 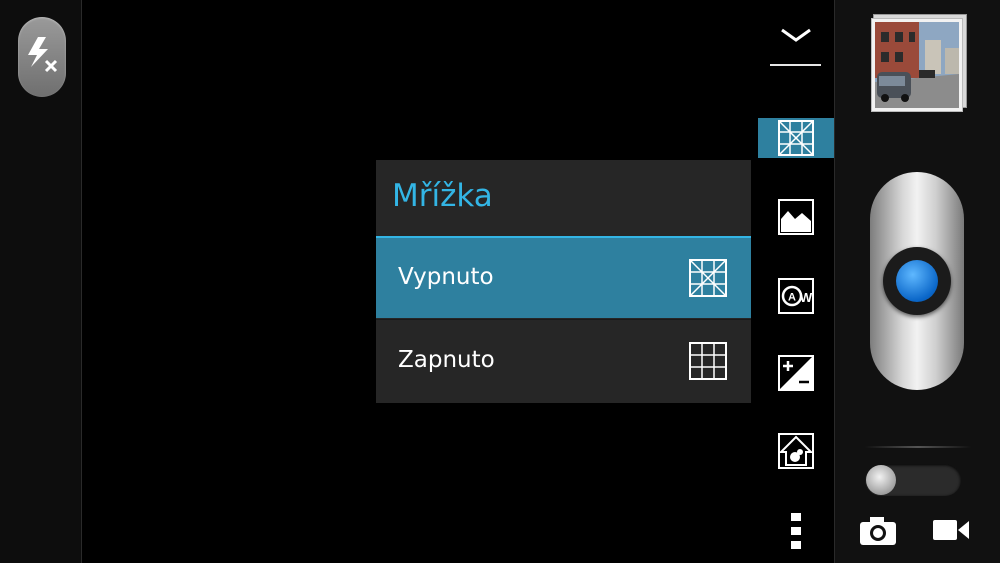 I want to click on white-balance-button: A W, so click(x=796, y=296).